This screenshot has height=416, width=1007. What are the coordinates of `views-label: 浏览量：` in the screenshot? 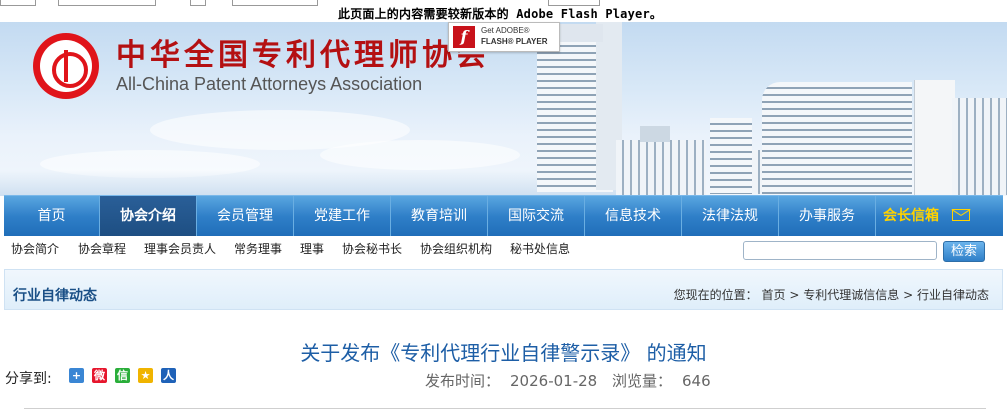 It's located at (641, 381).